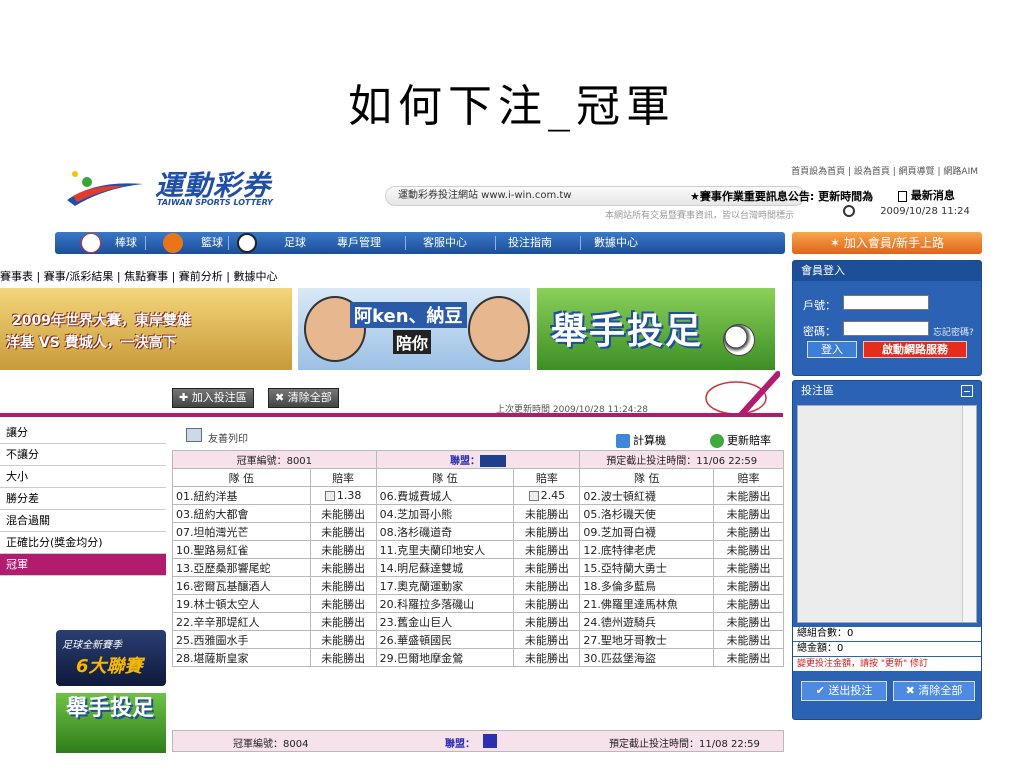  I want to click on bet-type-menu: 讓分 不讓分 大小 勝分差 混合過關 正確比分(獎金均分) 冠軍, so click(83, 499).